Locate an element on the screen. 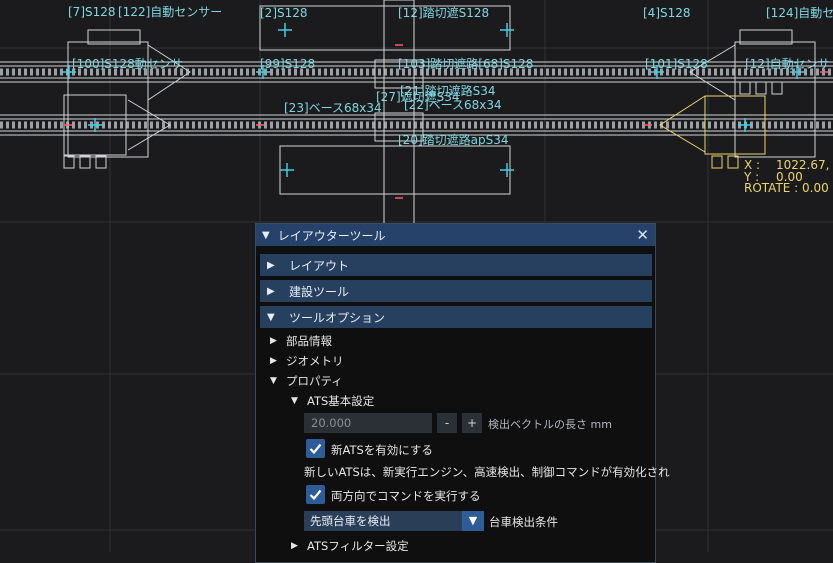  canvas-label: [4]S128 is located at coordinates (667, 13).